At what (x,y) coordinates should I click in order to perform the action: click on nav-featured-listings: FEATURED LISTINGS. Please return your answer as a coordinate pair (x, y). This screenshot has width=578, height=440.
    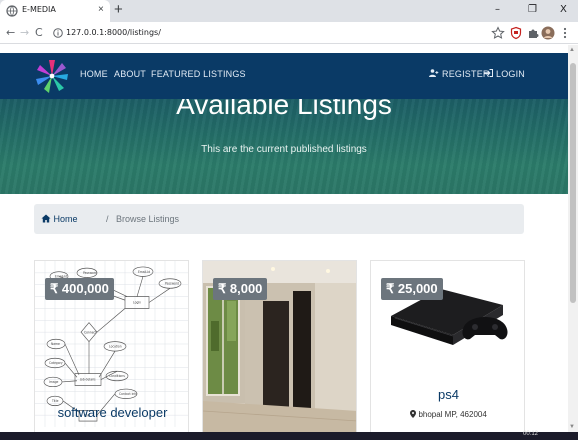
    Looking at the image, I should click on (198, 74).